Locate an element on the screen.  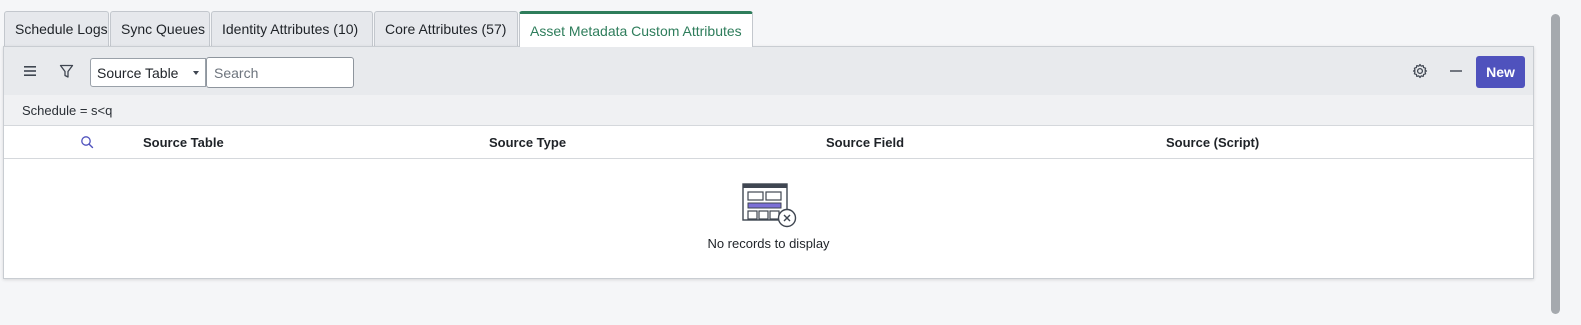
field-select: Source Table is located at coordinates (148, 72).